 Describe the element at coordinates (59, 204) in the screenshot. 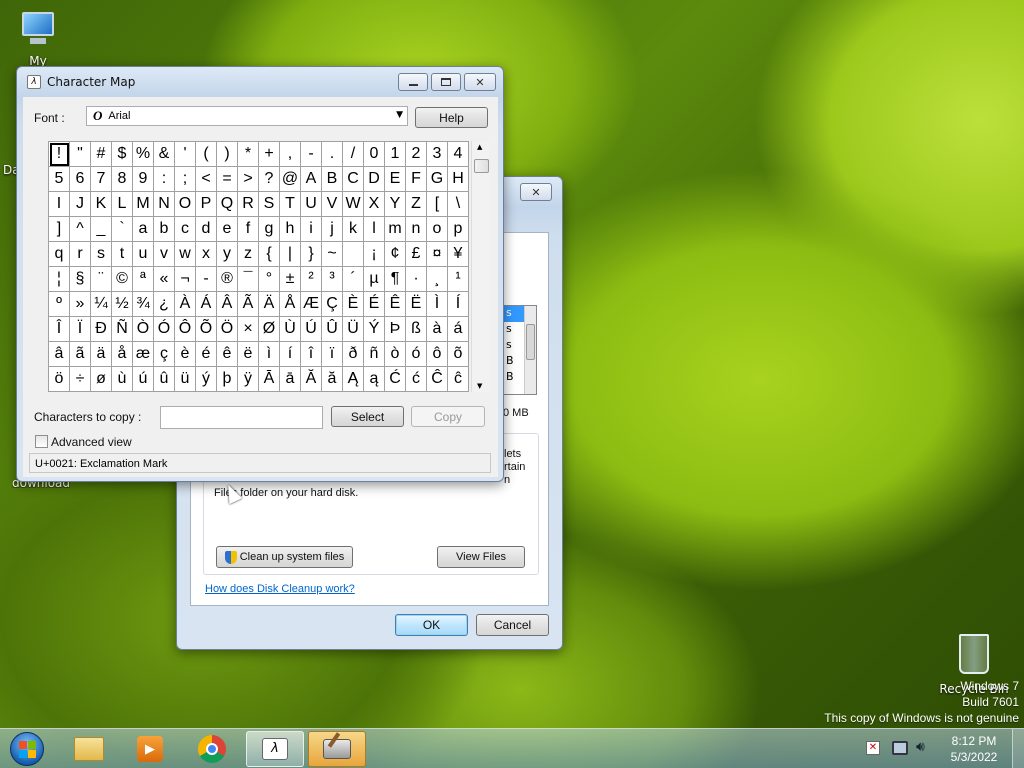

I see `character-cell: I` at that location.